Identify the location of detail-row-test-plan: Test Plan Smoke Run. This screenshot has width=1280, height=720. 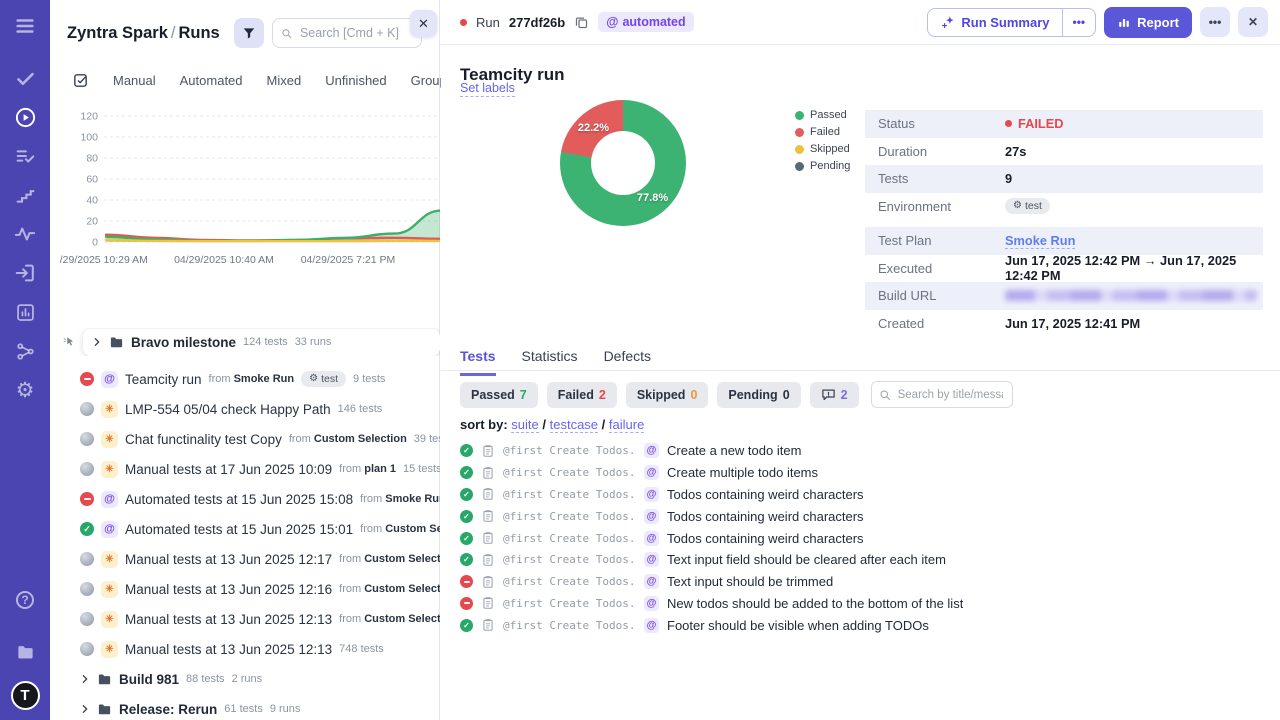
(1064, 241).